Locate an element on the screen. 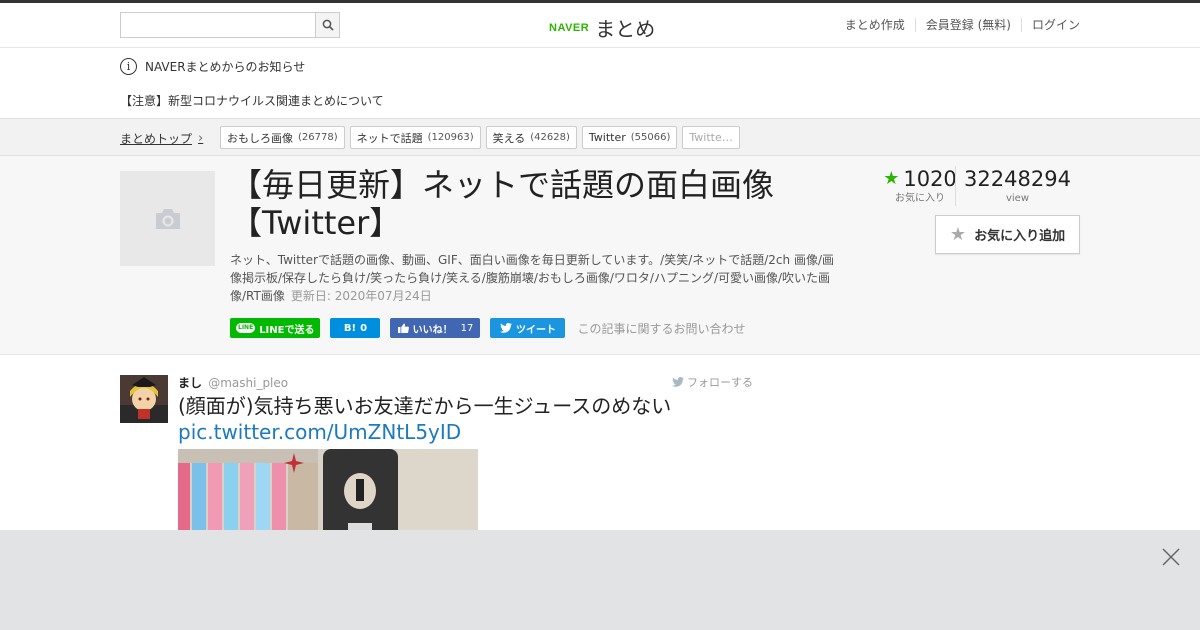 Image resolution: width=1200 pixels, height=630 pixels. notice-area: i NAVERまとめからのお知らせ 【注意】新型コロナウイルス関連まとめについて is located at coordinates (600, 83).